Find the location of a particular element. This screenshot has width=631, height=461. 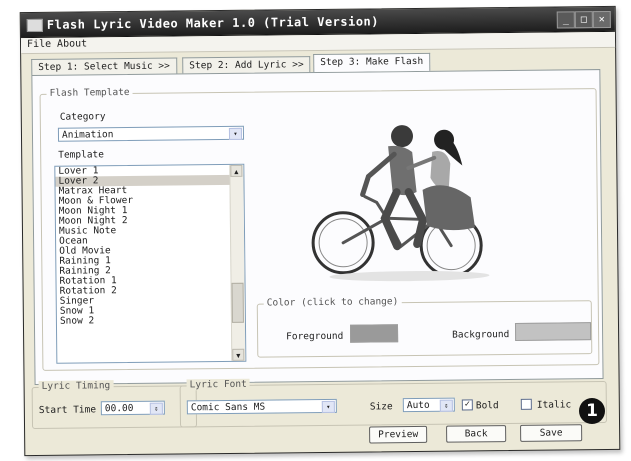

font-select: Comic Sans MS ▾ is located at coordinates (261, 406).